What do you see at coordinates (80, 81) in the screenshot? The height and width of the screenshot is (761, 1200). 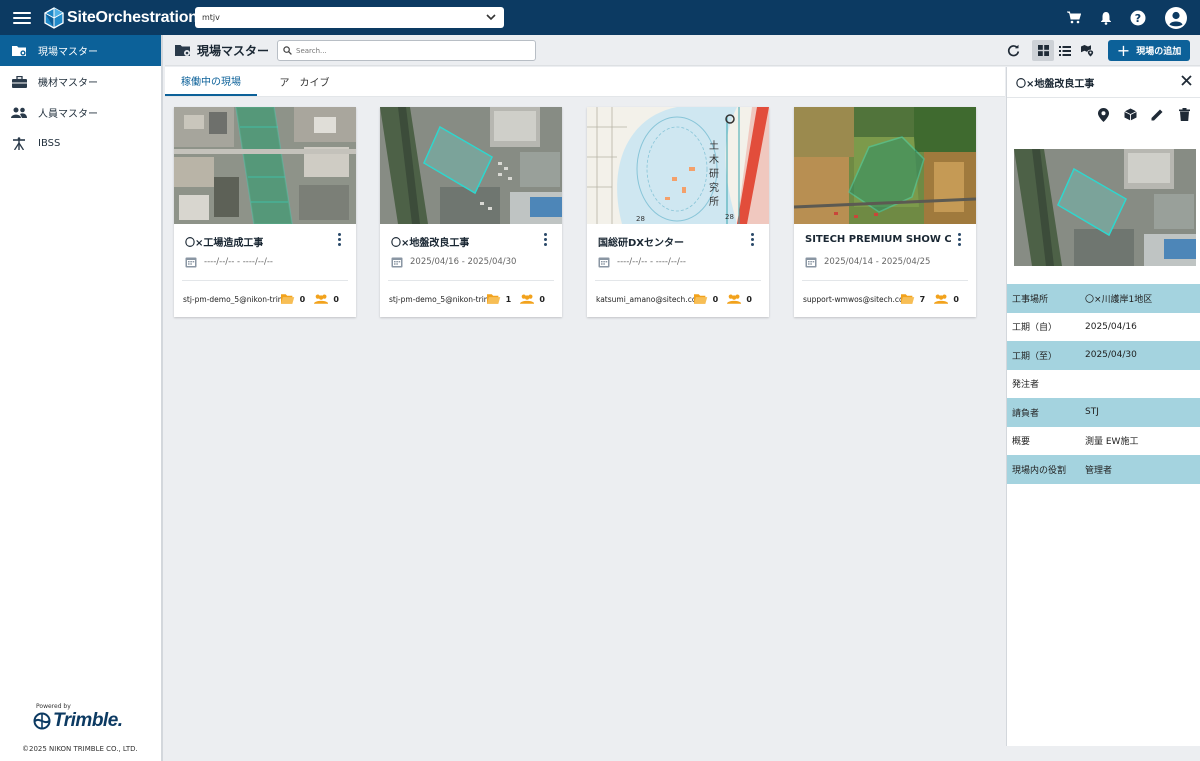 I see `sidebar-item-equipment-master: 機材マスター` at bounding box center [80, 81].